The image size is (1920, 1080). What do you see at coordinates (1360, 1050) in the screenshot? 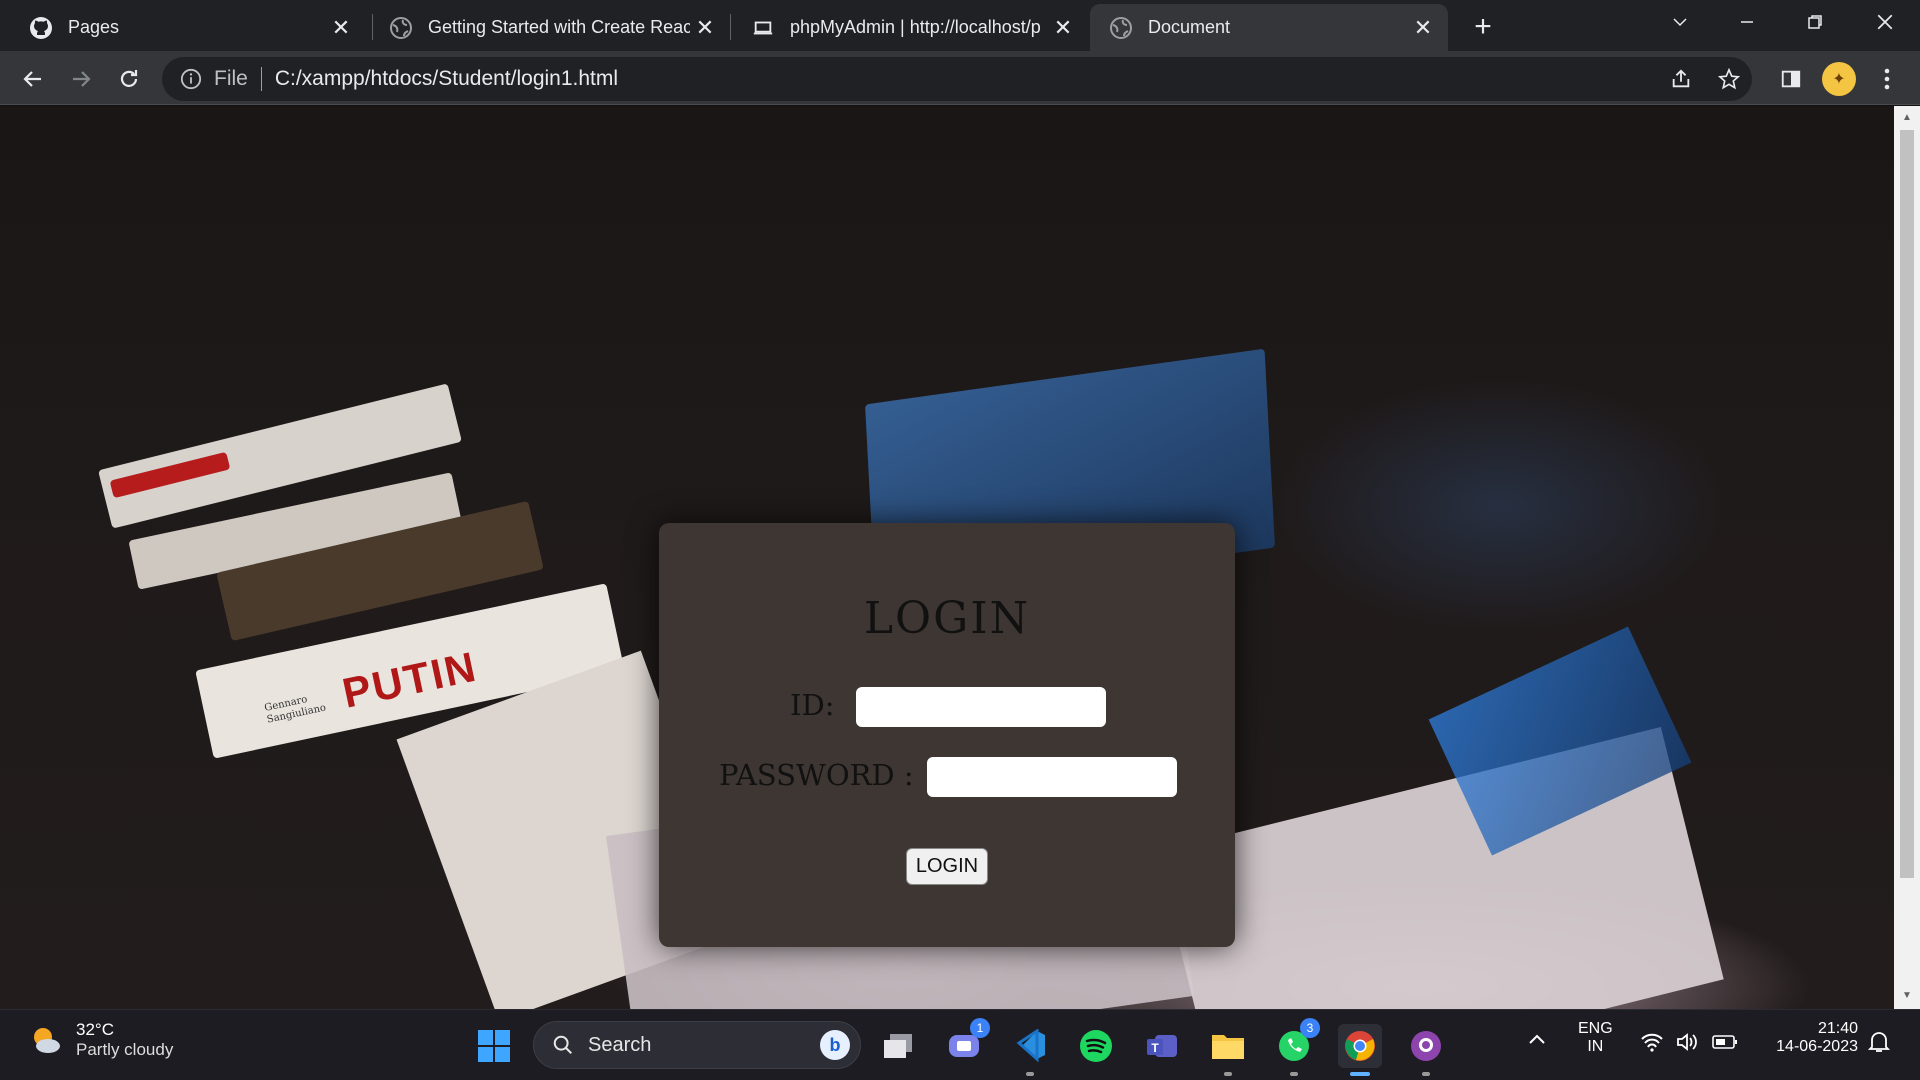
I see `chrome-icon` at bounding box center [1360, 1050].